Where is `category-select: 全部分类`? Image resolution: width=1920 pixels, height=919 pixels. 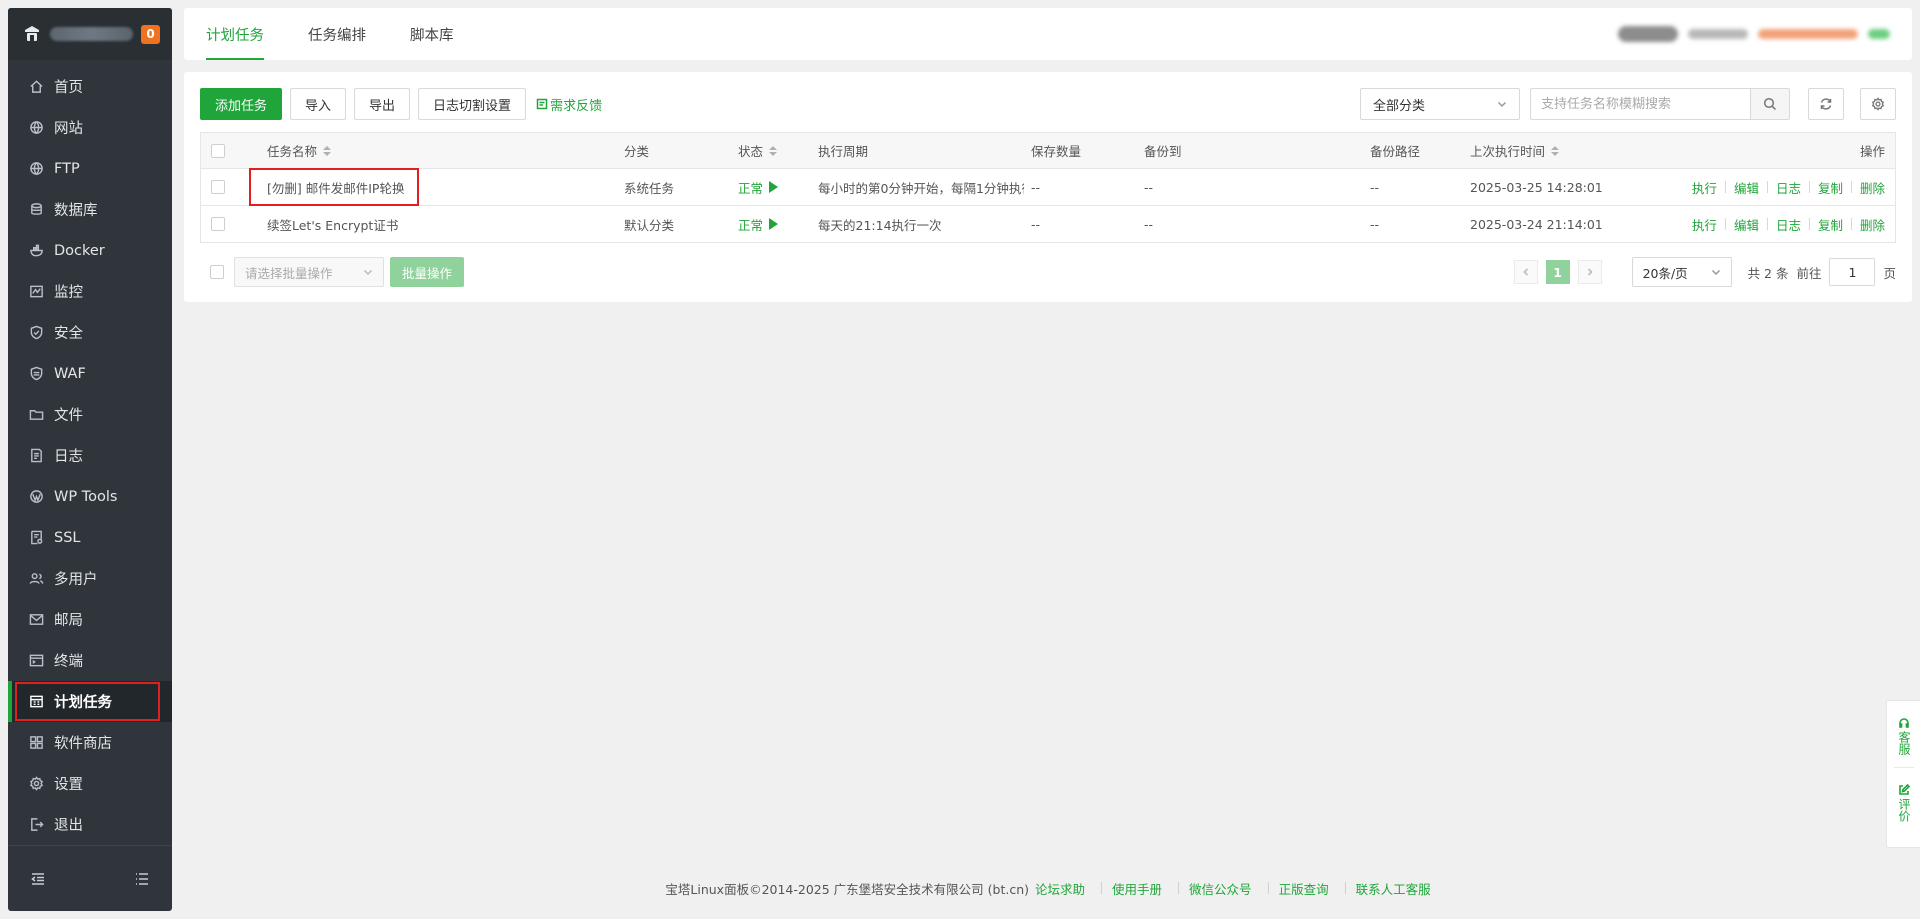 category-select: 全部分类 is located at coordinates (1440, 104).